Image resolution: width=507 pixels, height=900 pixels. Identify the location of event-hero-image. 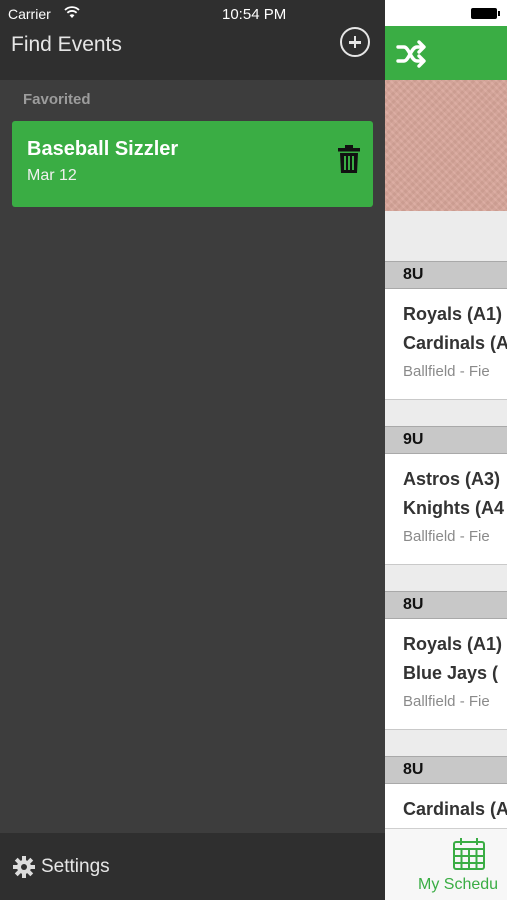
(446, 145).